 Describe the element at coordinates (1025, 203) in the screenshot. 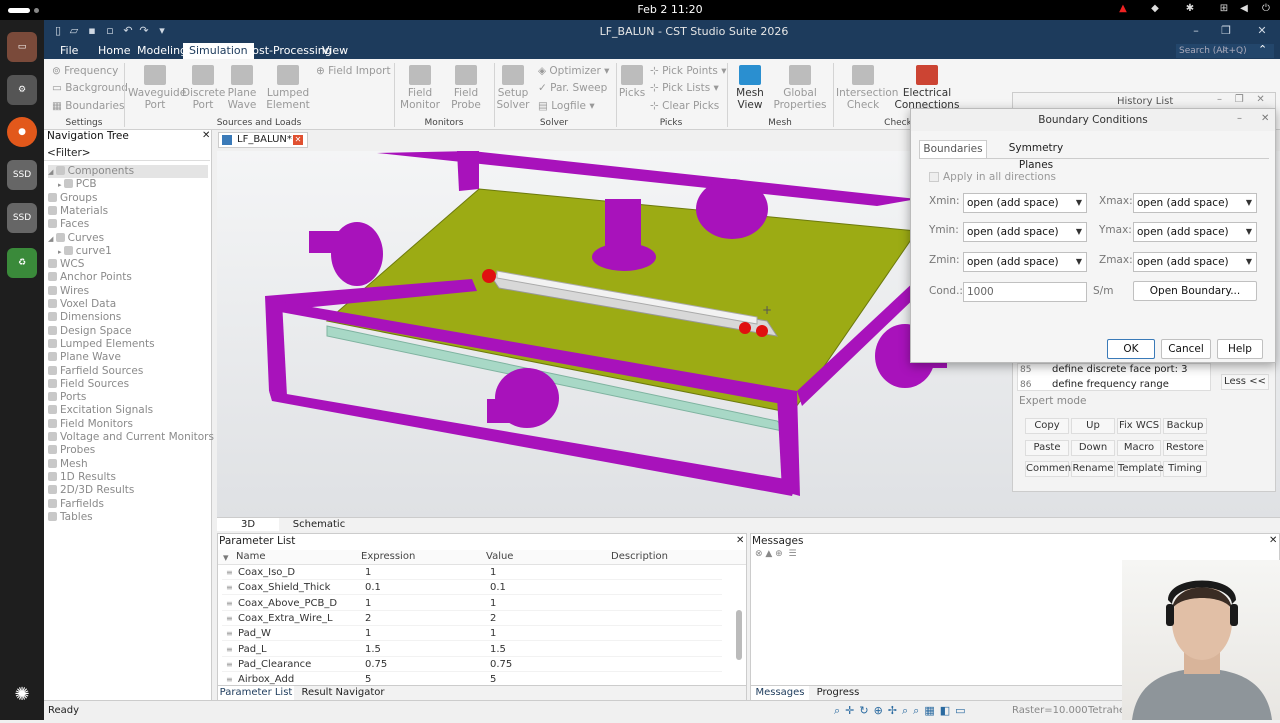

I see `xmin-select: open (add space) ▼` at that location.